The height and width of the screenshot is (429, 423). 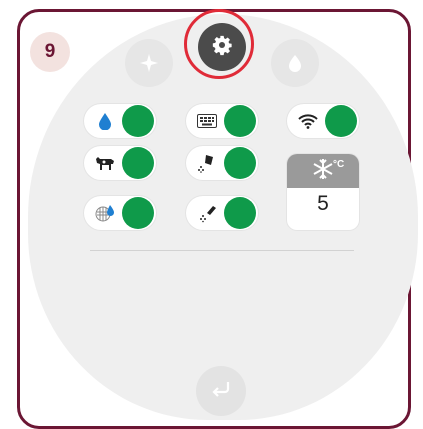 What do you see at coordinates (120, 213) in the screenshot?
I see `toggle-filter` at bounding box center [120, 213].